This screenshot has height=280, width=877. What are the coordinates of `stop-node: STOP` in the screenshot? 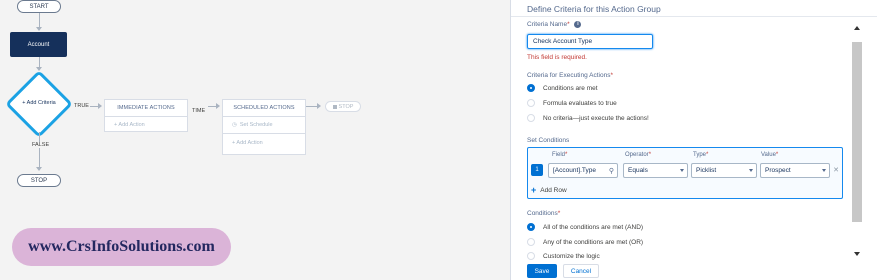 It's located at (39, 180).